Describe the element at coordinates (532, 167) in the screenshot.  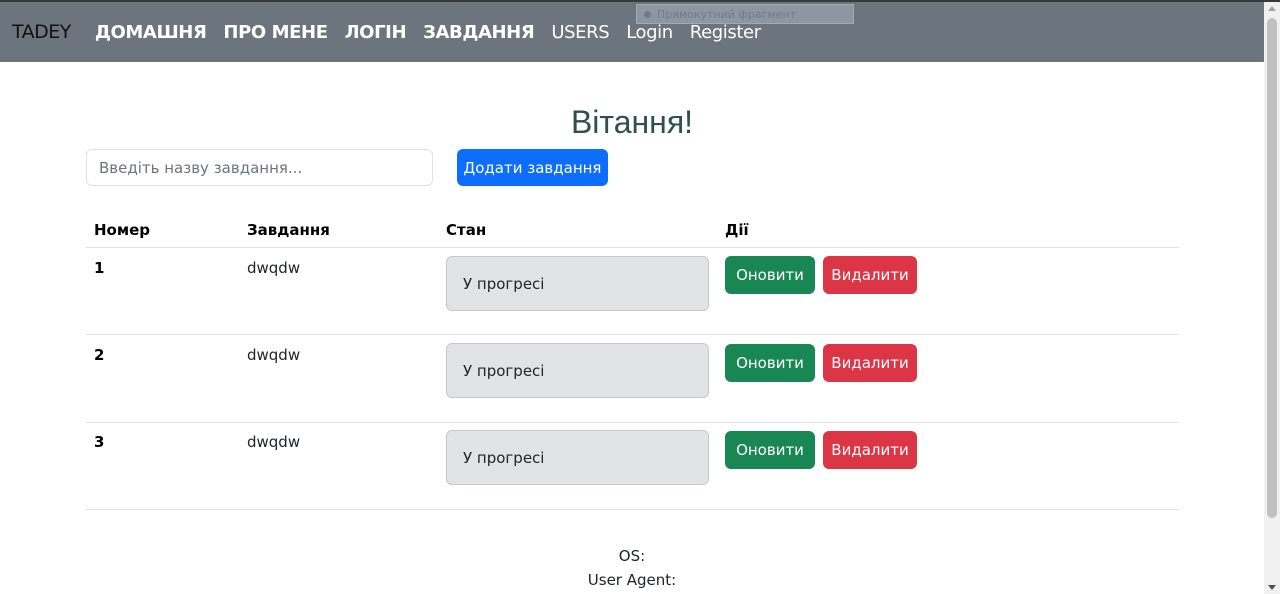
I see `add-task-button: Додати завдання` at that location.